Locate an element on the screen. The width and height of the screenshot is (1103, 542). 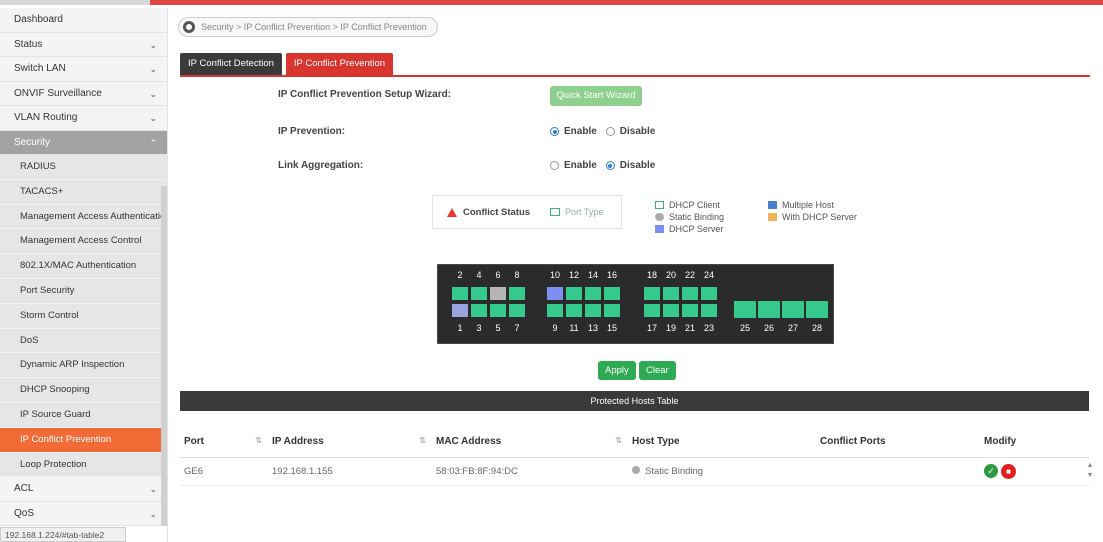
tab-ip-conflict-prevention: IP Conflict Prevention is located at coordinates (339, 64).